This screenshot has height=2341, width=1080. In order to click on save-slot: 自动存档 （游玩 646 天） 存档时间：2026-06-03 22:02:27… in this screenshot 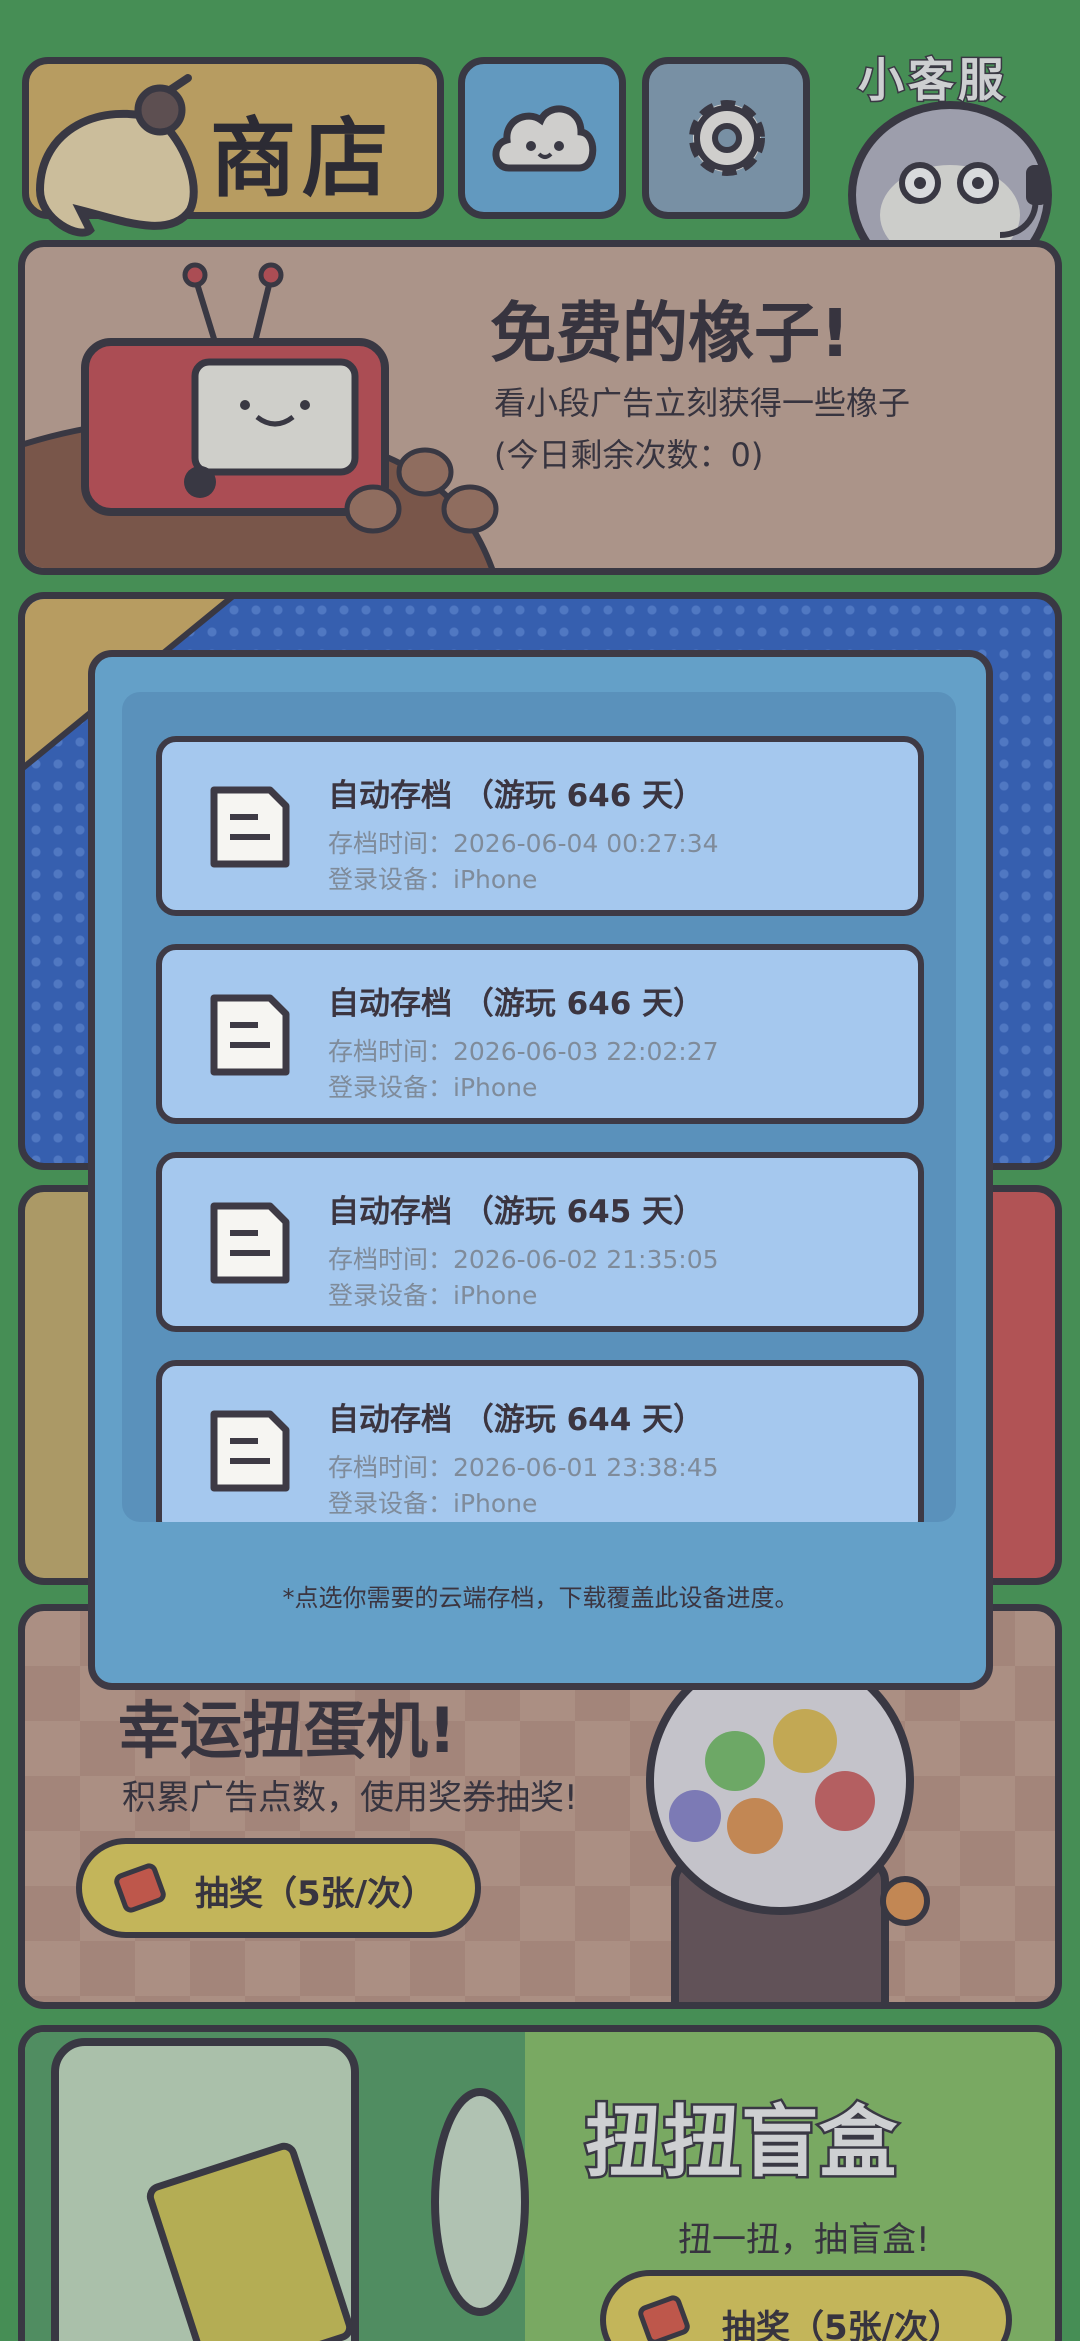, I will do `click(540, 1034)`.